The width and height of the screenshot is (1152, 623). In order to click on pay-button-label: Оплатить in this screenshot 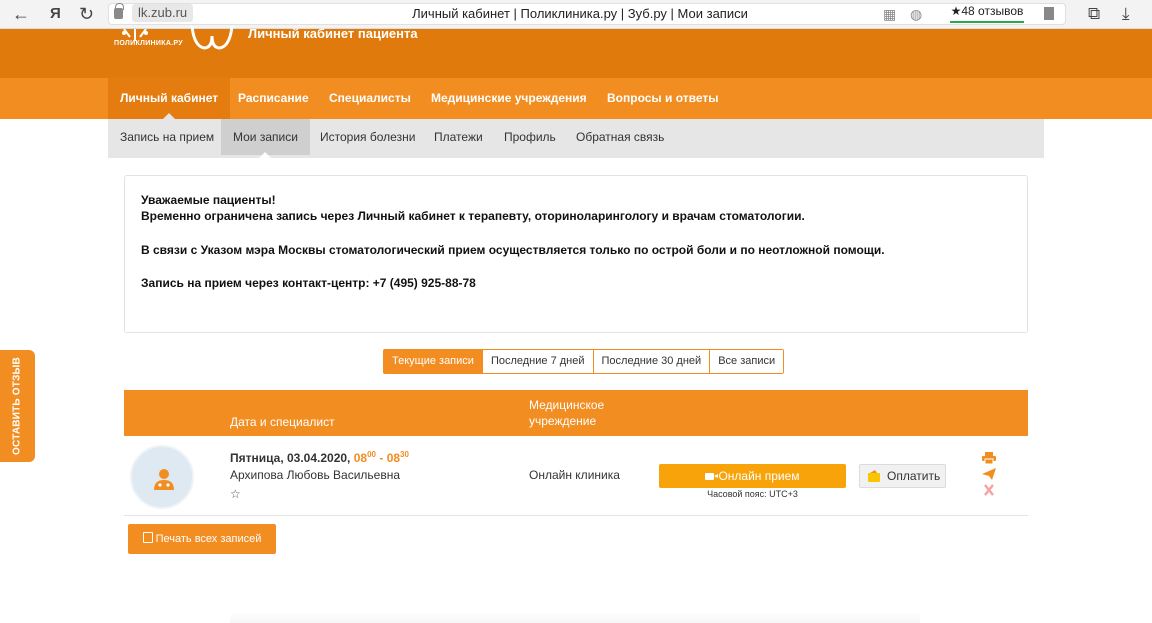, I will do `click(914, 476)`.